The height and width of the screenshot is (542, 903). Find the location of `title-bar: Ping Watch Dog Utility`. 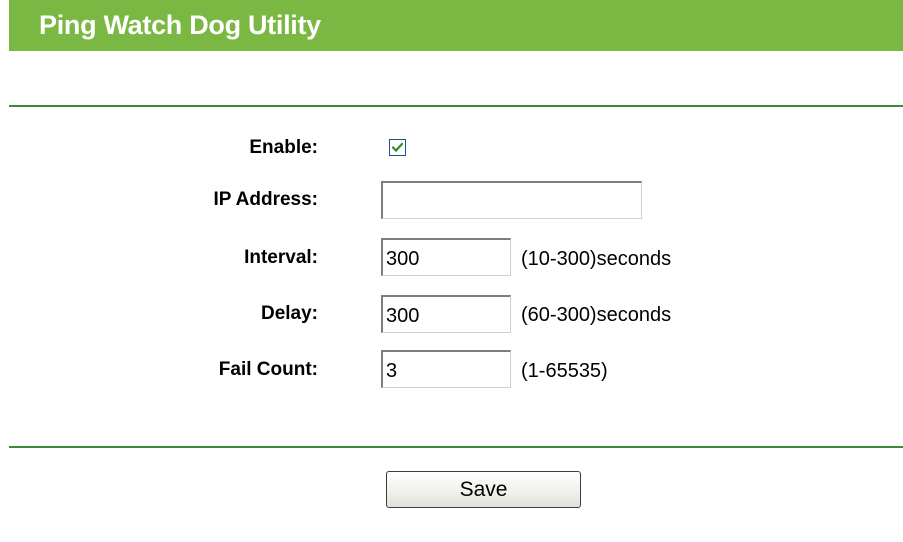

title-bar: Ping Watch Dog Utility is located at coordinates (456, 25).